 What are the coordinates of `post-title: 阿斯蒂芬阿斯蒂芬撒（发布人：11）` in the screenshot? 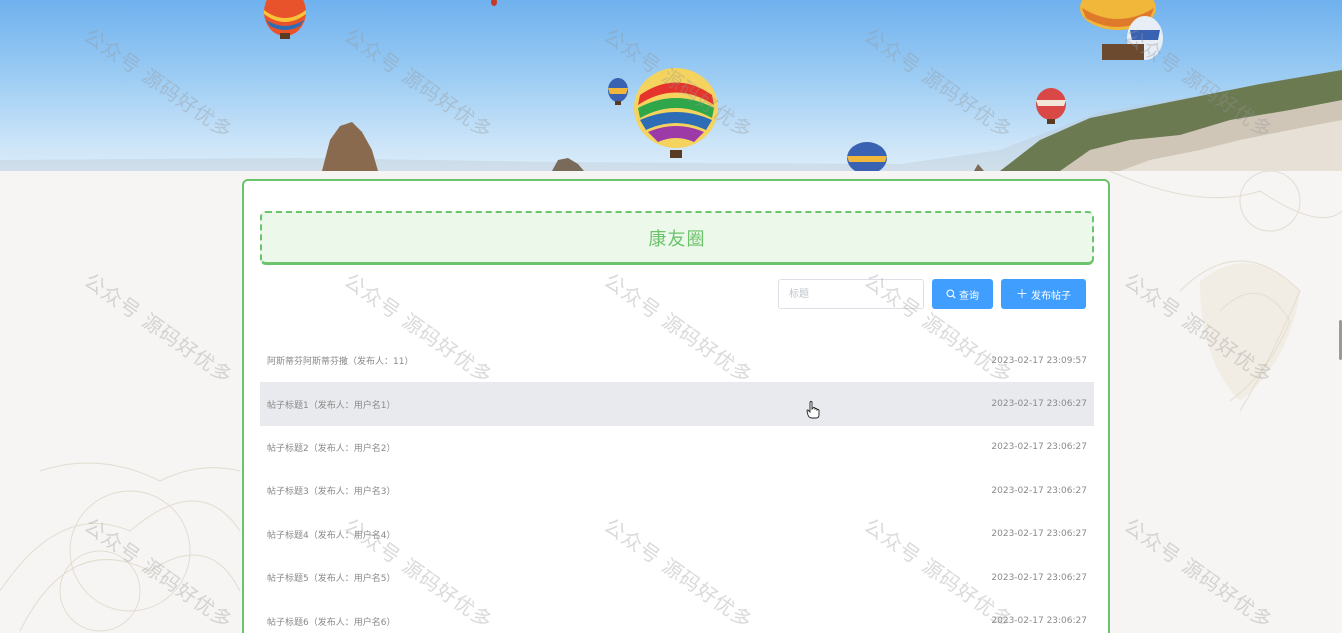 It's located at (340, 362).